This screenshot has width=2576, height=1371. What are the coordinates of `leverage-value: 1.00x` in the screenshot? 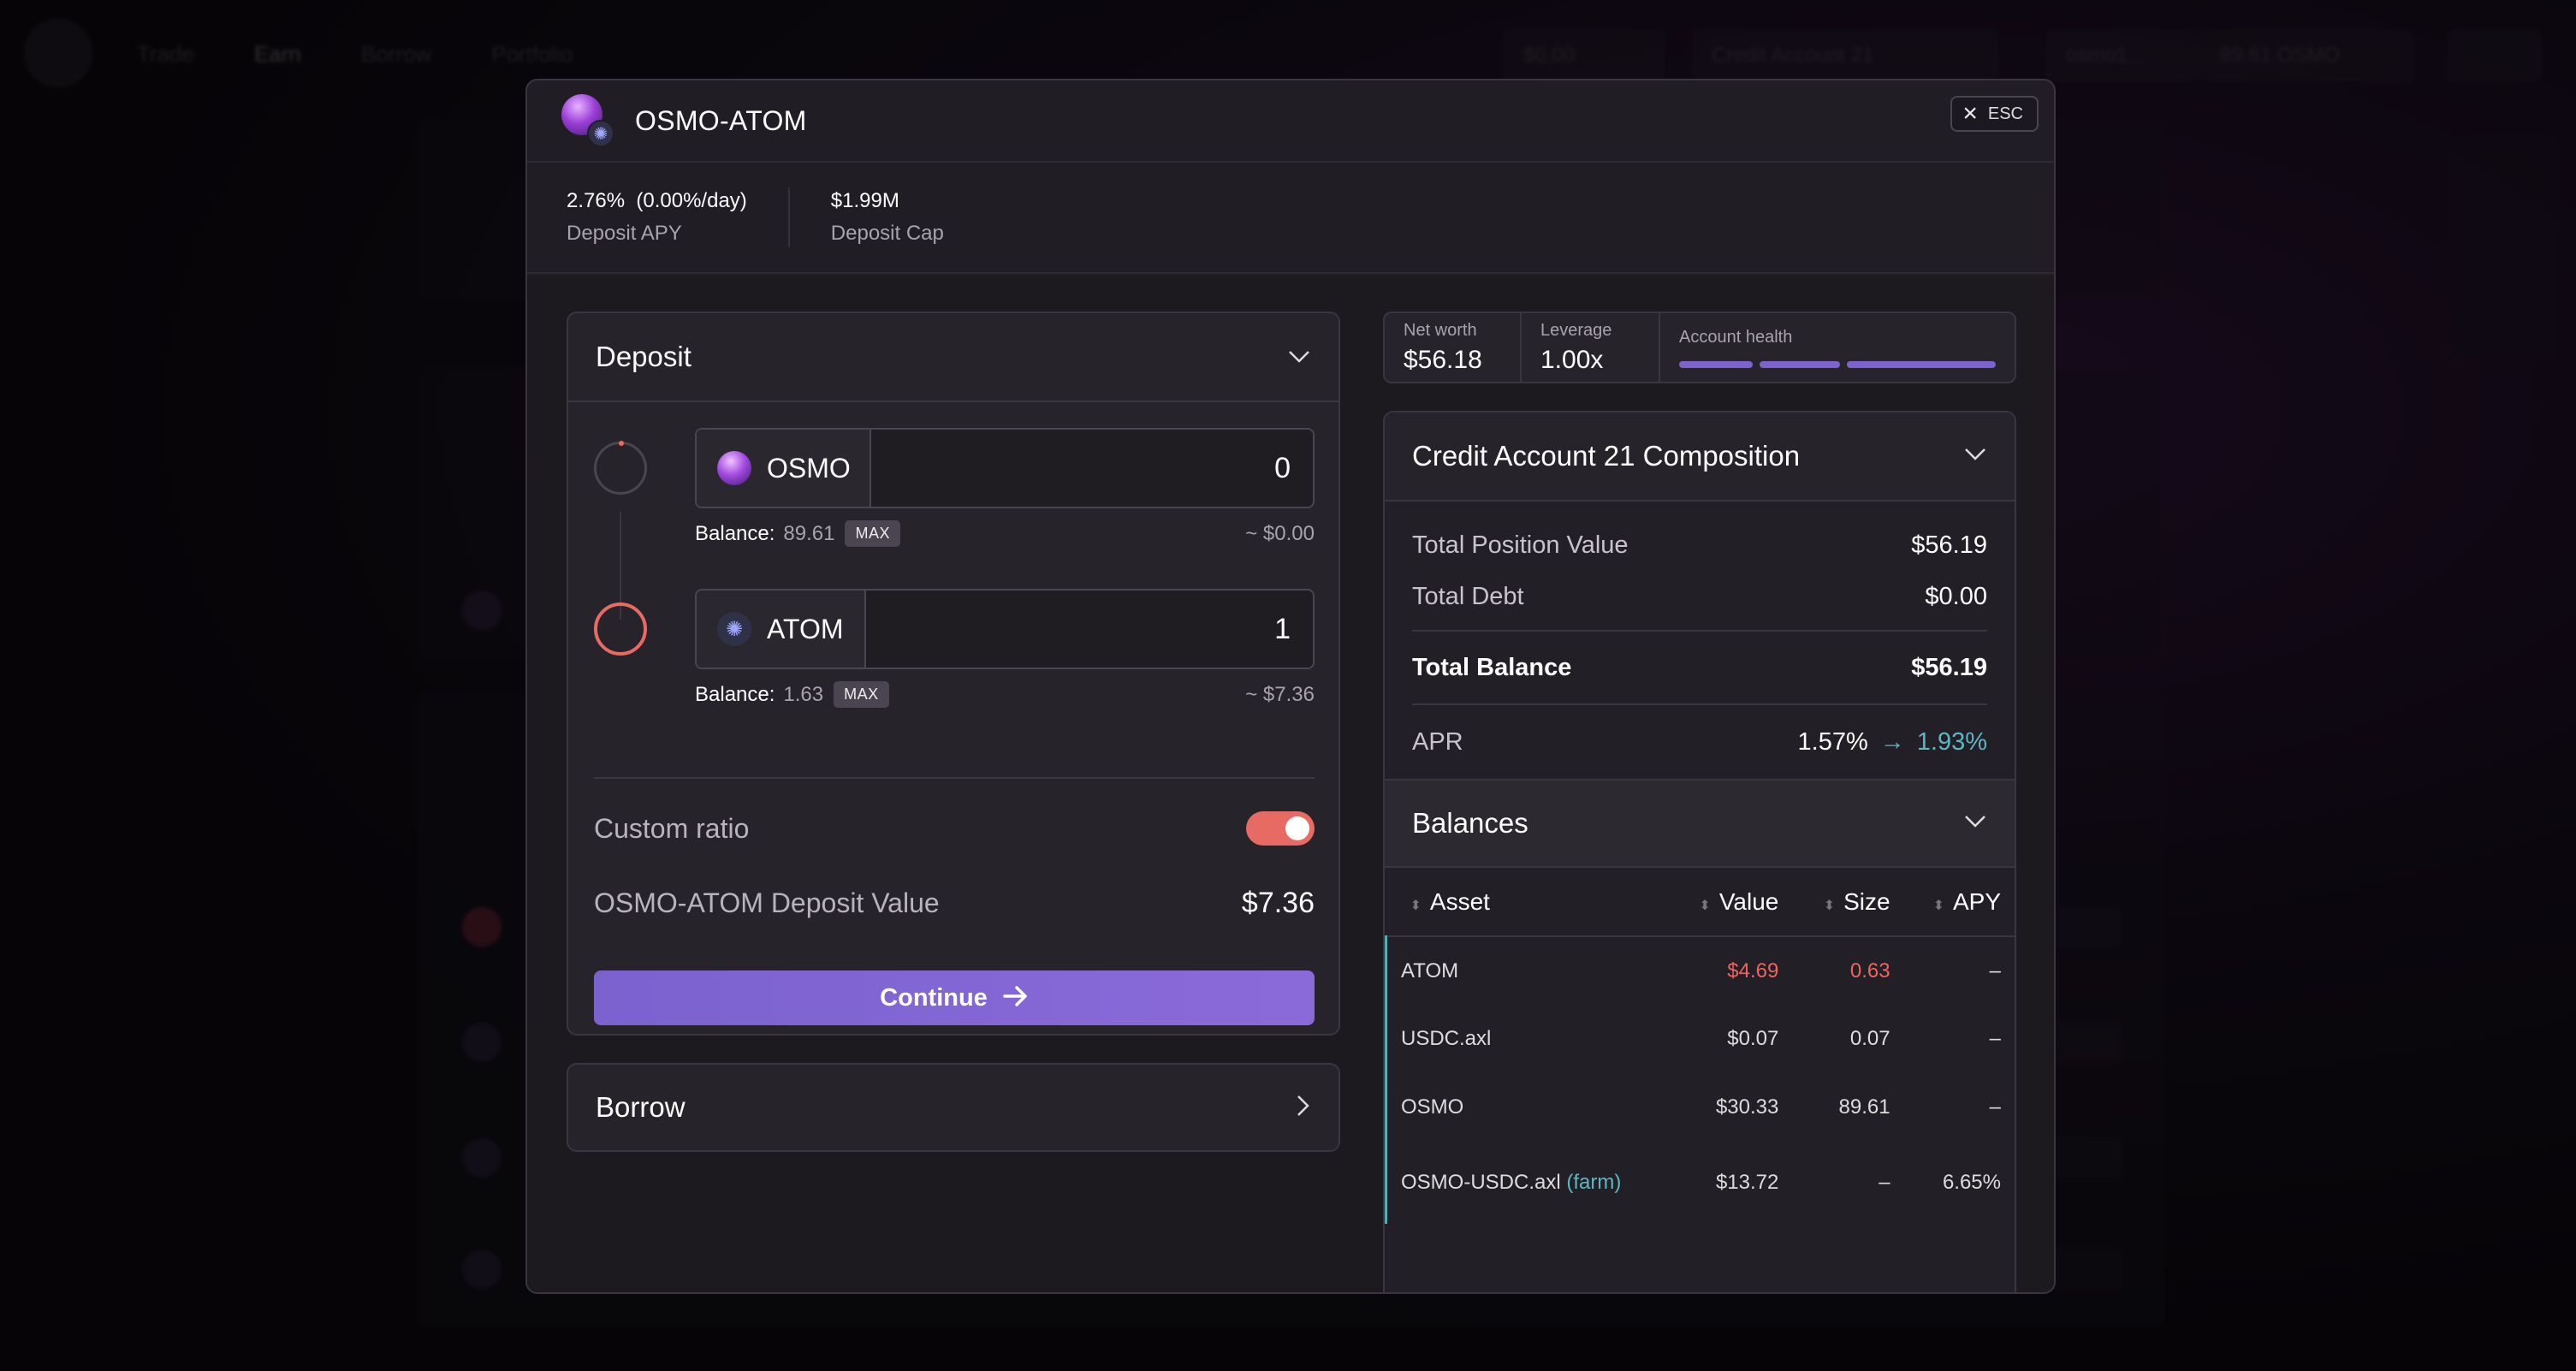 It's located at (1572, 359).